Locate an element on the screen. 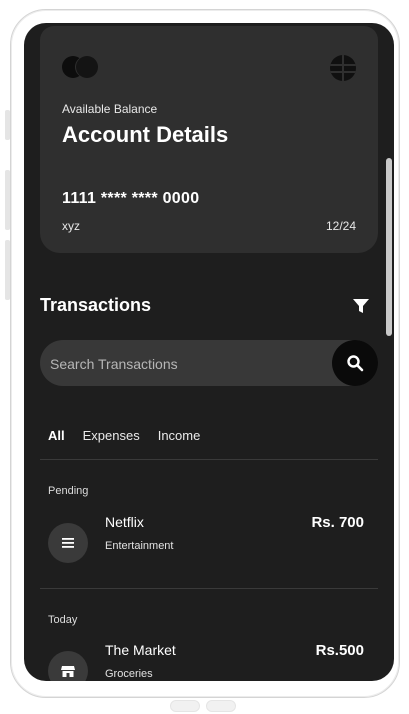 The height and width of the screenshot is (714, 409). transaction-row: Netflix Entertainment Rs. 700 is located at coordinates (209, 548).